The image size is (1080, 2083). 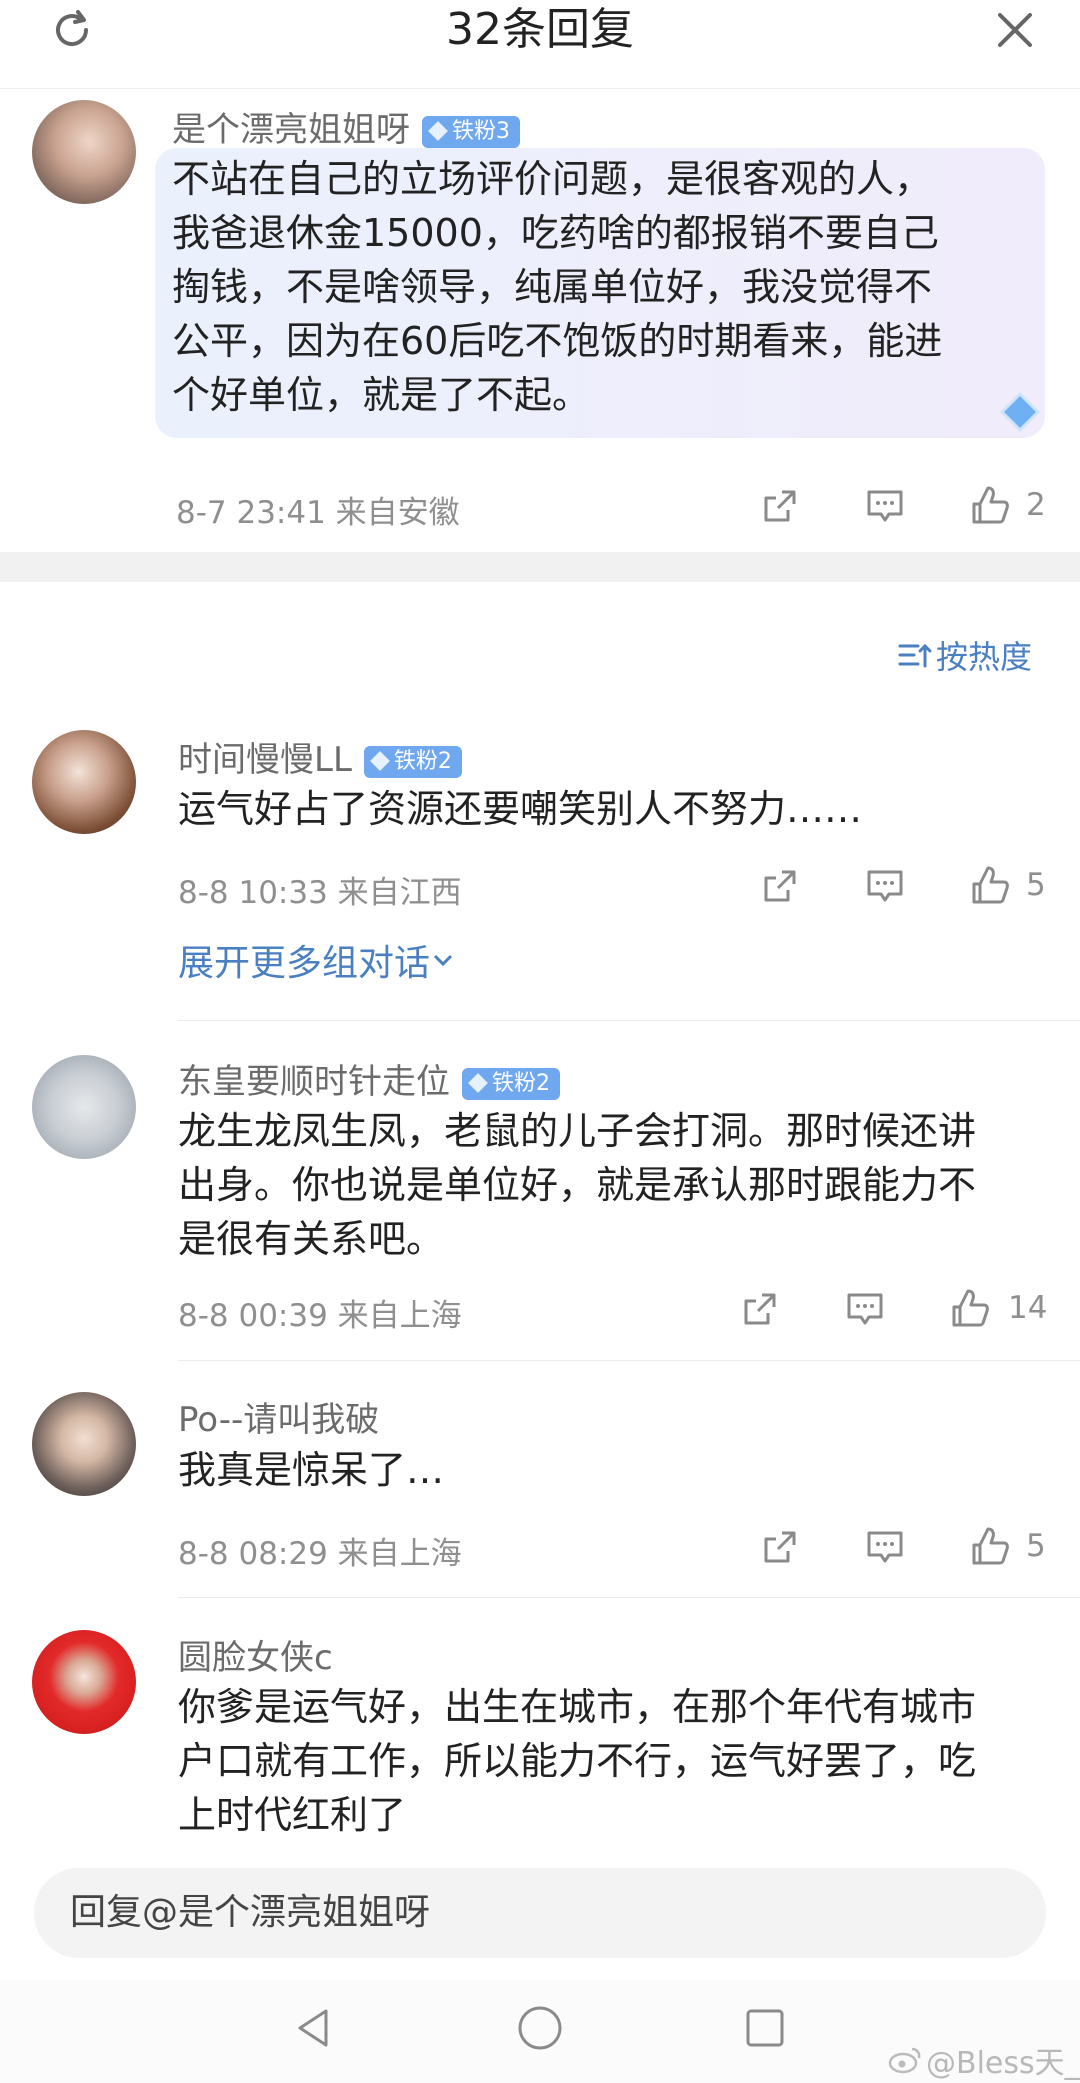 I want to click on text-line: 是很有关系吧。, so click(x=311, y=1239).